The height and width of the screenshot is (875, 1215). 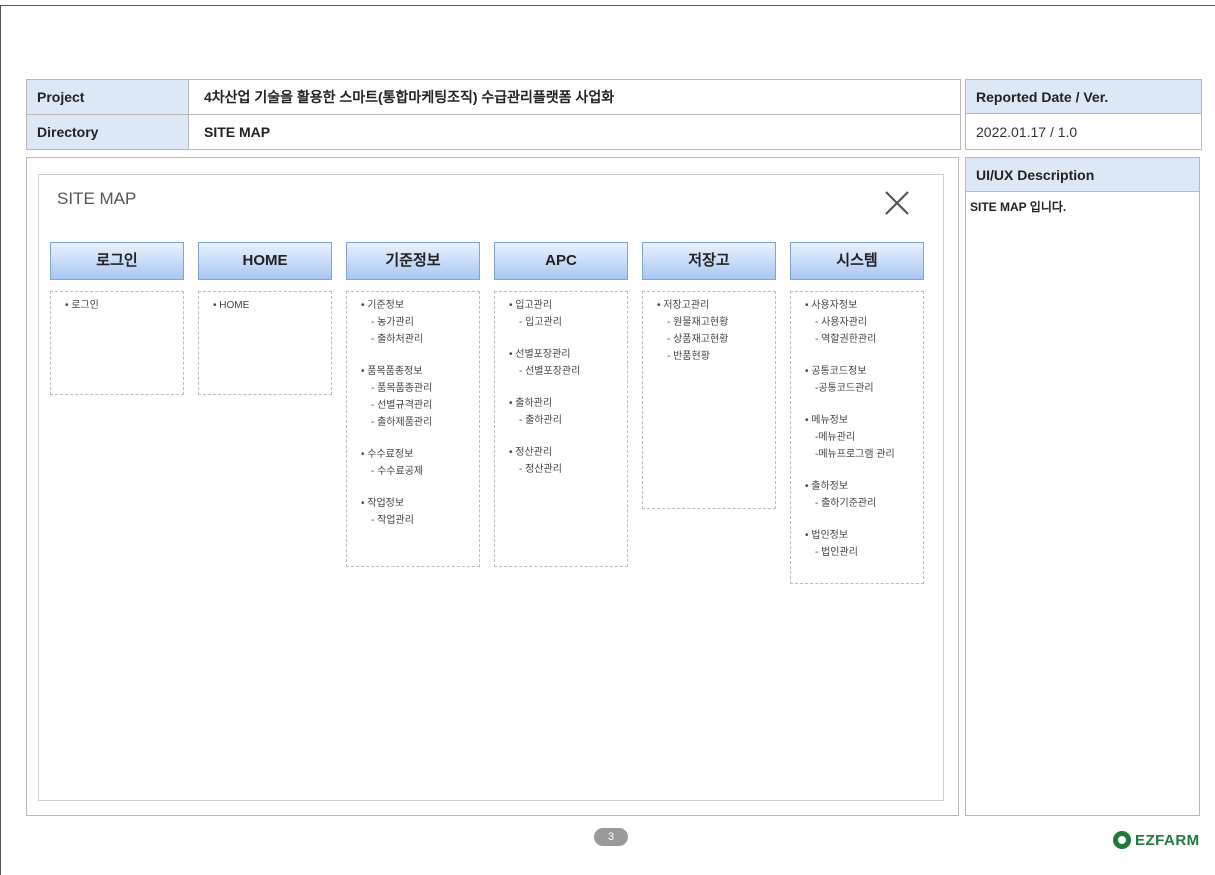 What do you see at coordinates (1027, 132) in the screenshot?
I see `reported-date-value: 2022.01.17 / 1.0` at bounding box center [1027, 132].